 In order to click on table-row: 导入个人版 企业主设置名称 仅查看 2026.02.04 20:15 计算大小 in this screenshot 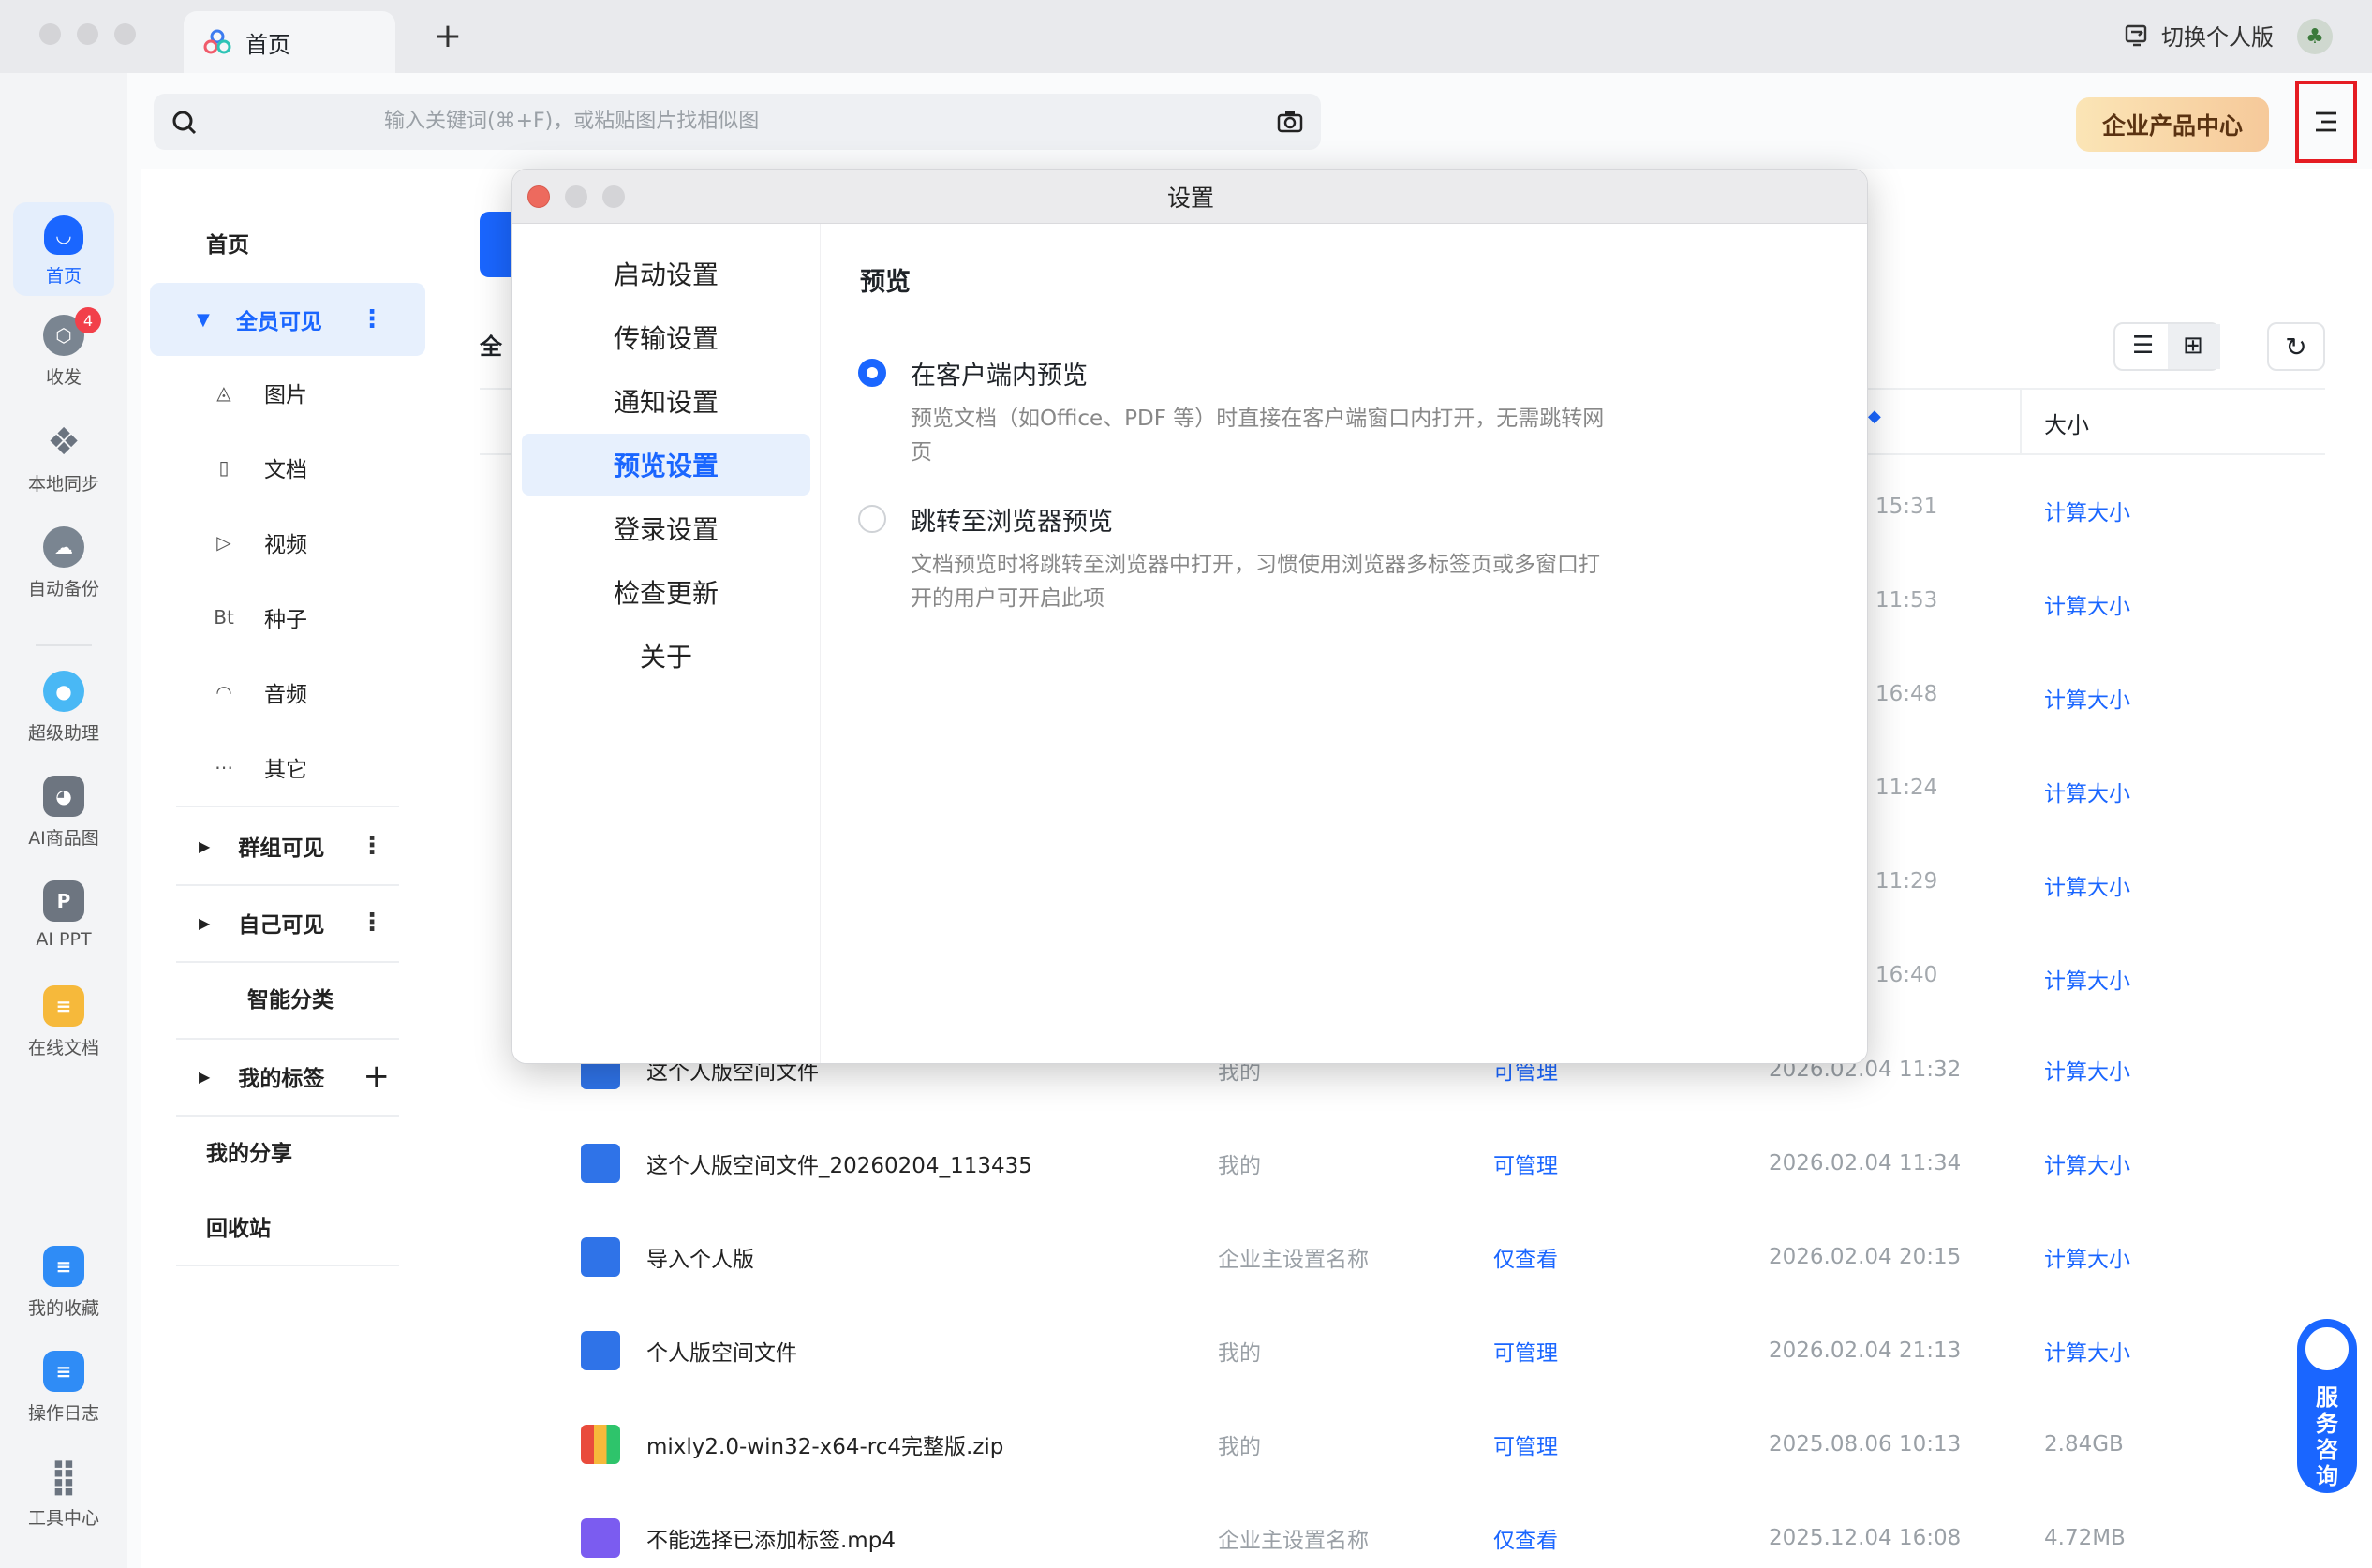, I will do `click(1452, 1257)`.